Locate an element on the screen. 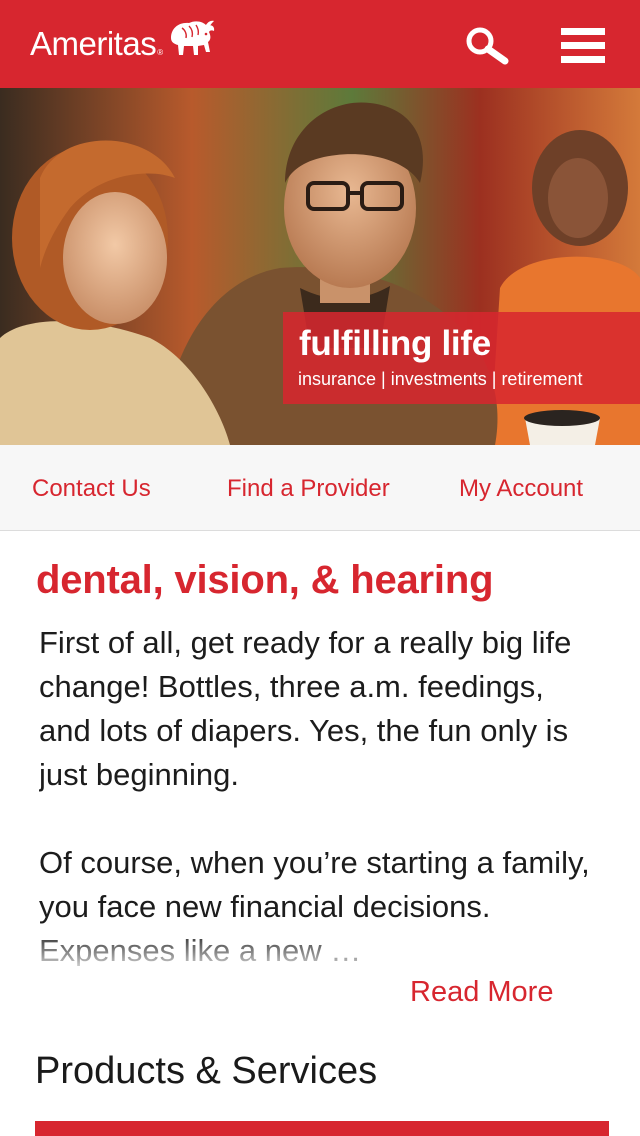  search-icon is located at coordinates (487, 46).